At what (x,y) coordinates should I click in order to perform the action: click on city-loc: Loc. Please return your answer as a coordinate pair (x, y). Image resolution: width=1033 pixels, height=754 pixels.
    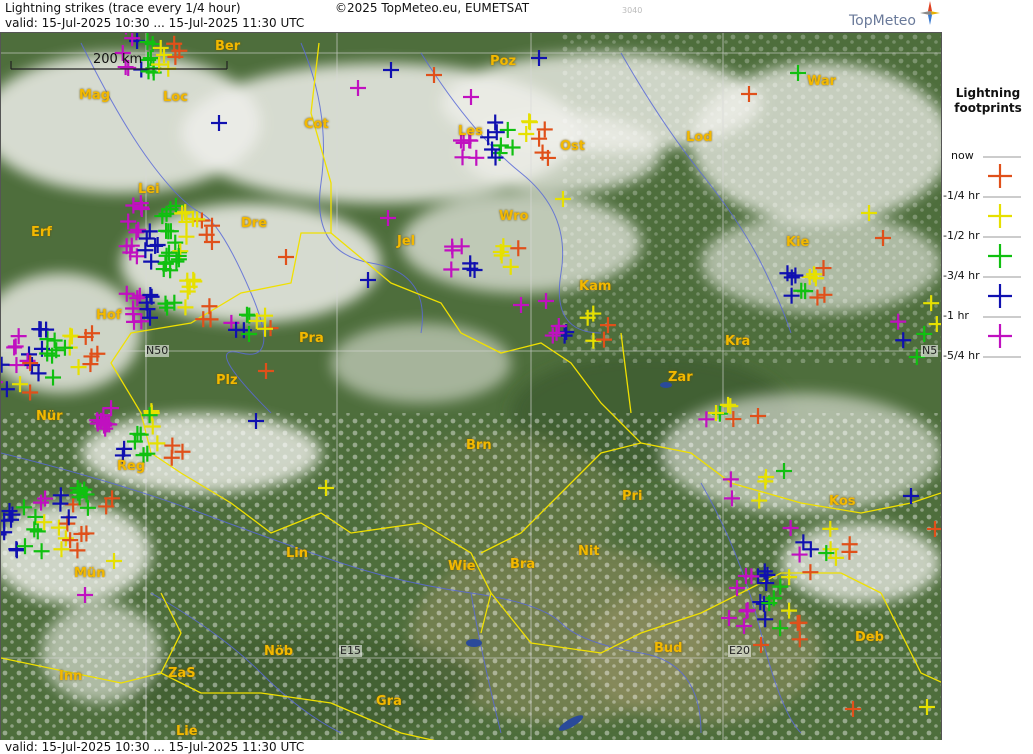
    Looking at the image, I should click on (175, 97).